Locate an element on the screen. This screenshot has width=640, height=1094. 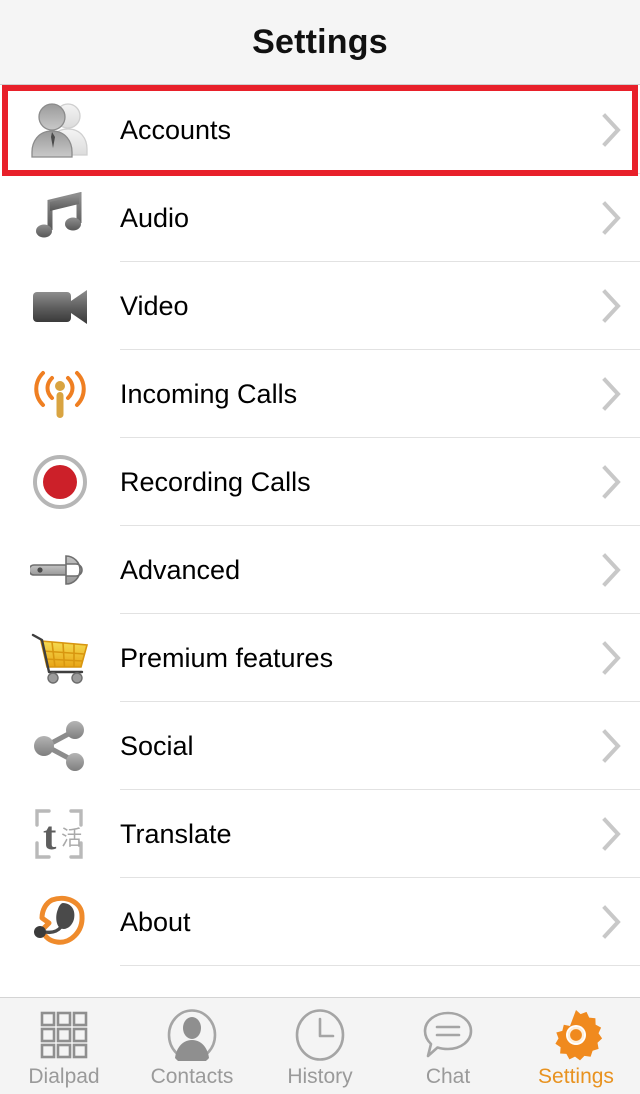
list-item-accounts: Accounts is located at coordinates (320, 130).